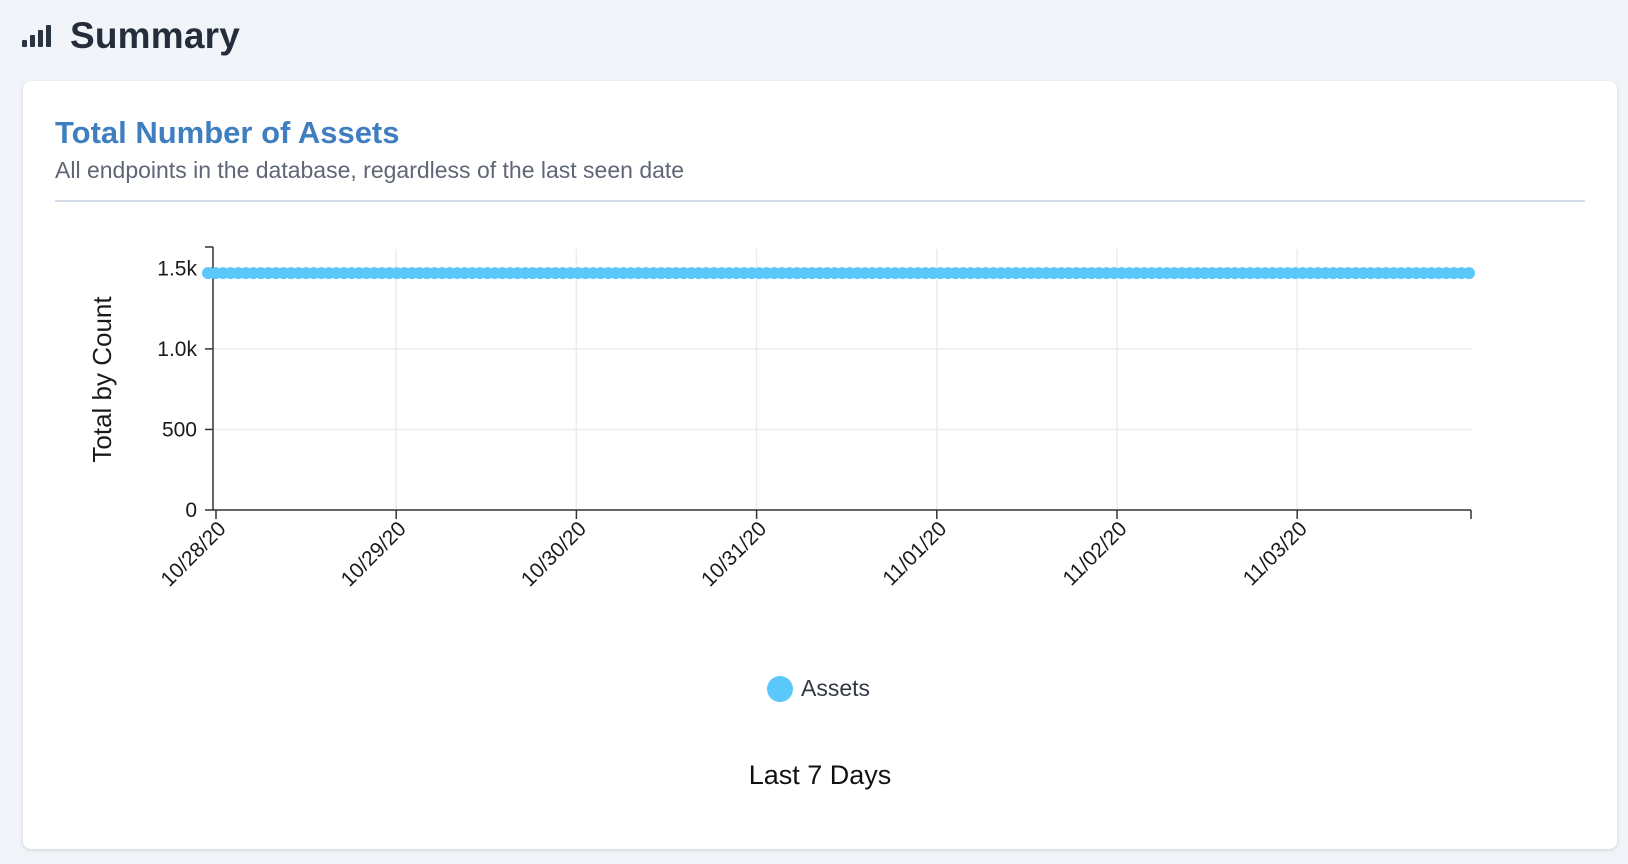 This screenshot has width=1628, height=864. I want to click on page-title: Summary, so click(155, 35).